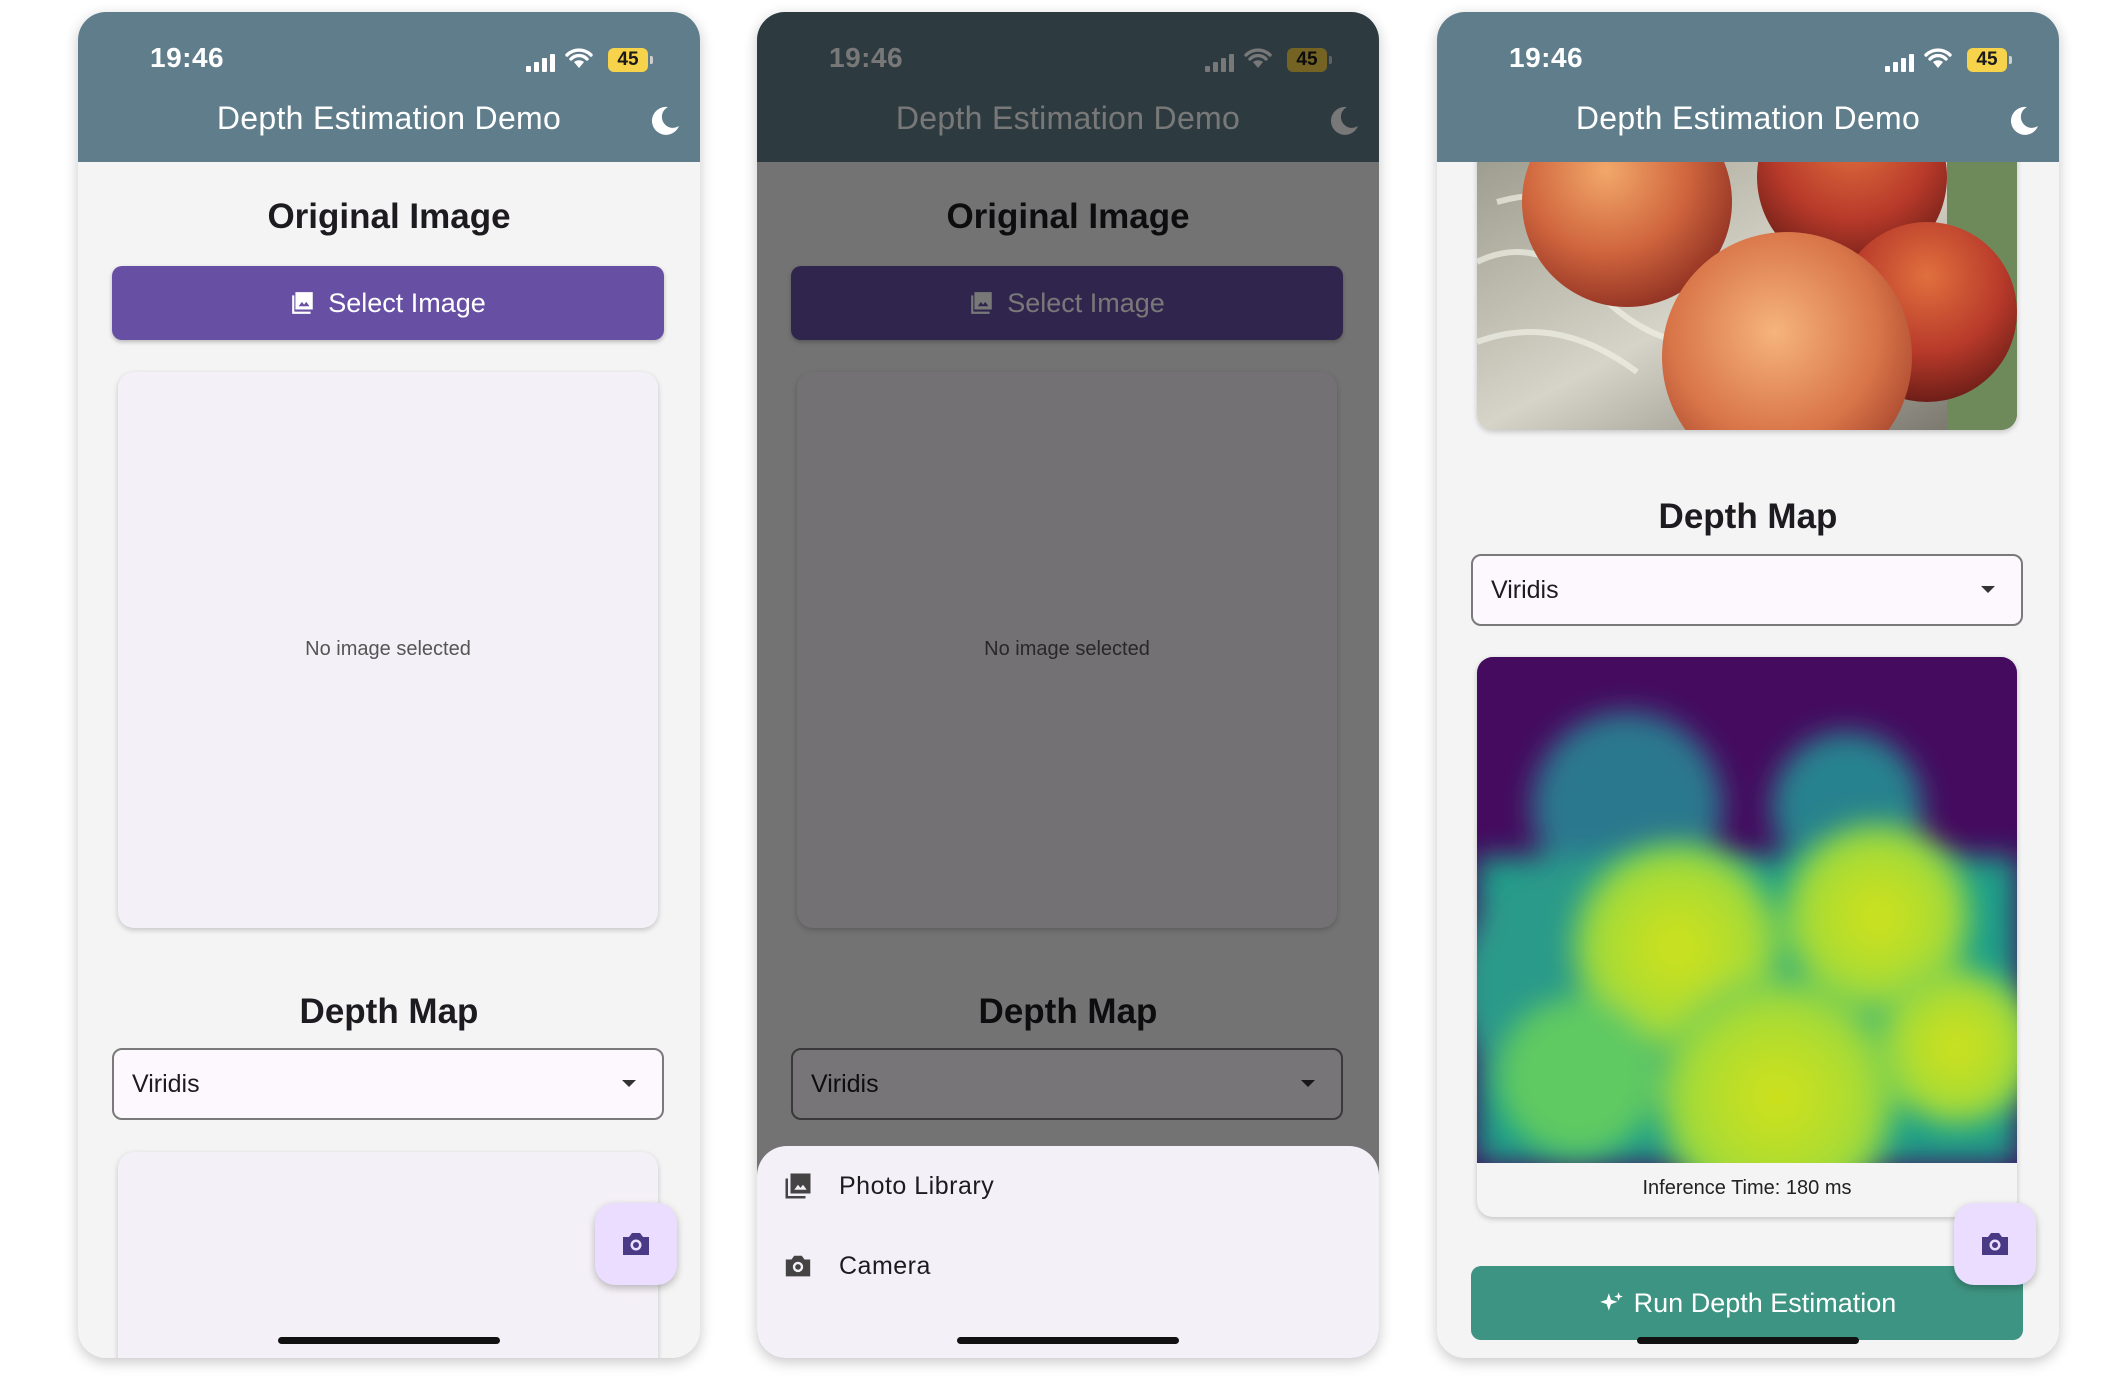 This screenshot has height=1378, width=2114. I want to click on run-depth-estimation-button: Run Depth Estimation, so click(1747, 1303).